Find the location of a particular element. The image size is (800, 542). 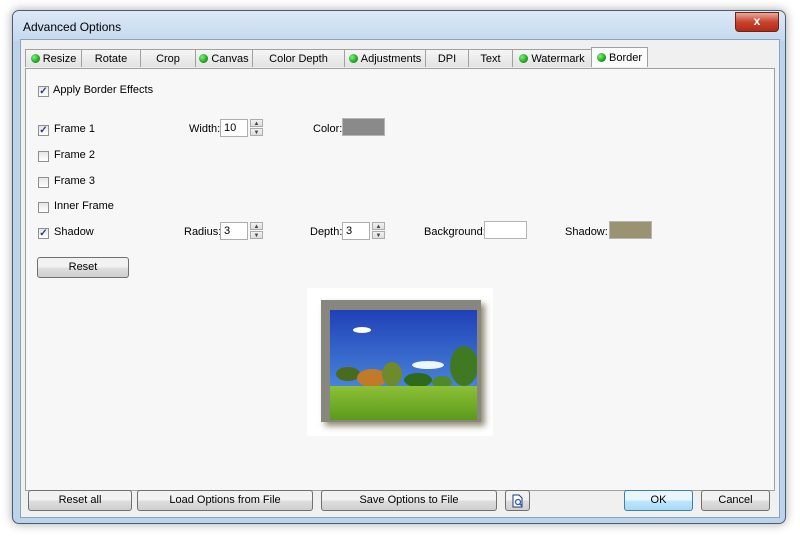

tab-label: Resize is located at coordinates (59, 58).